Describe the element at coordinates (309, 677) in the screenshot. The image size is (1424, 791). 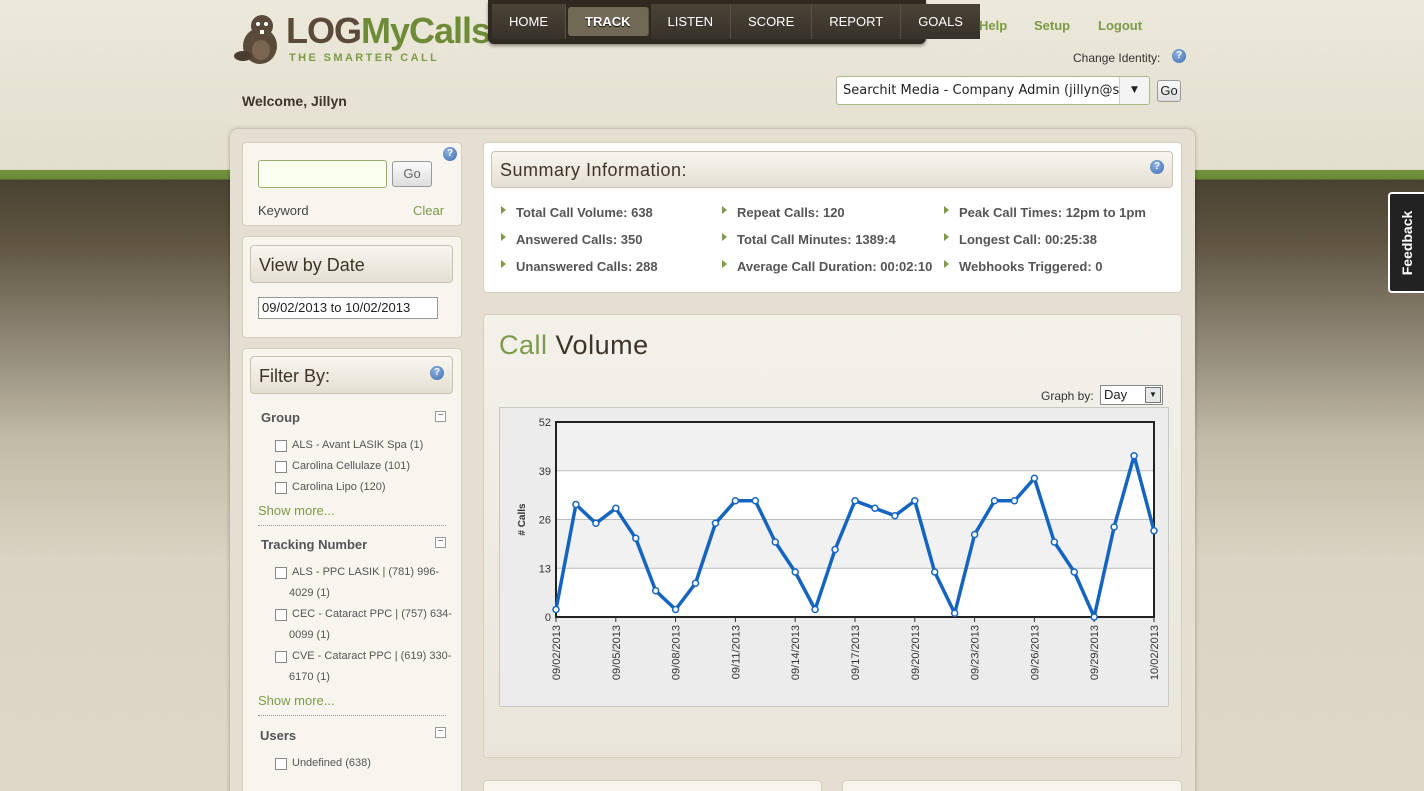
I see `tracking-option-cont: 6170 (1)` at that location.